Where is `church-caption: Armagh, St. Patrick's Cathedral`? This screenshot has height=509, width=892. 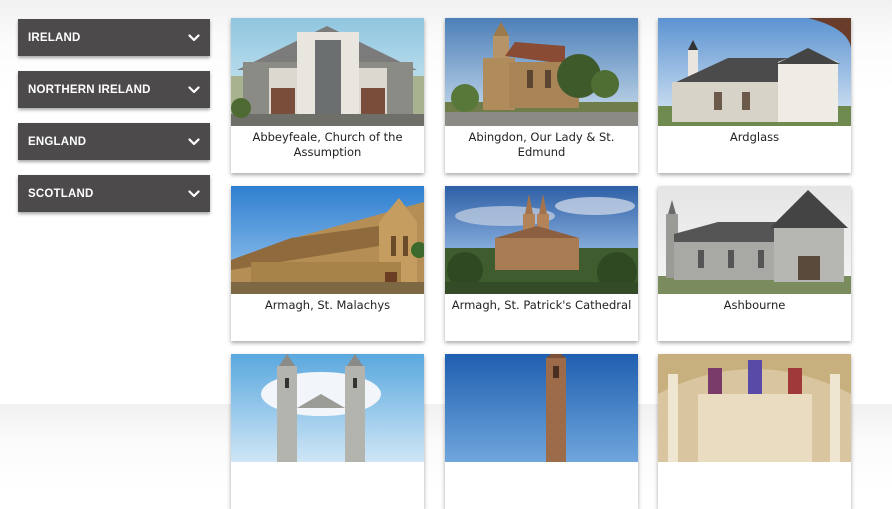 church-caption: Armagh, St. Patrick's Cathedral is located at coordinates (541, 305).